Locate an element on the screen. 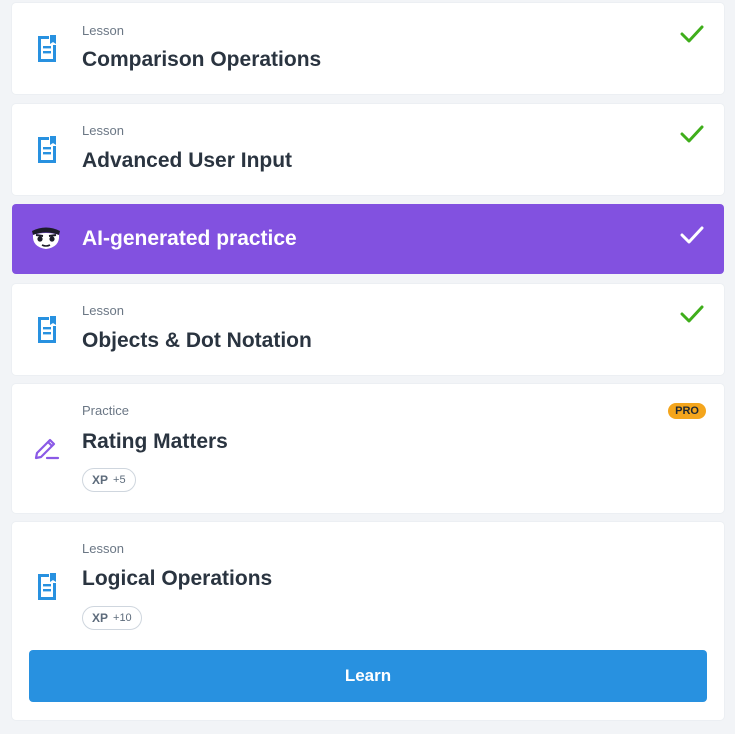 Image resolution: width=735 pixels, height=734 pixels. learn-button: Learn is located at coordinates (368, 676).